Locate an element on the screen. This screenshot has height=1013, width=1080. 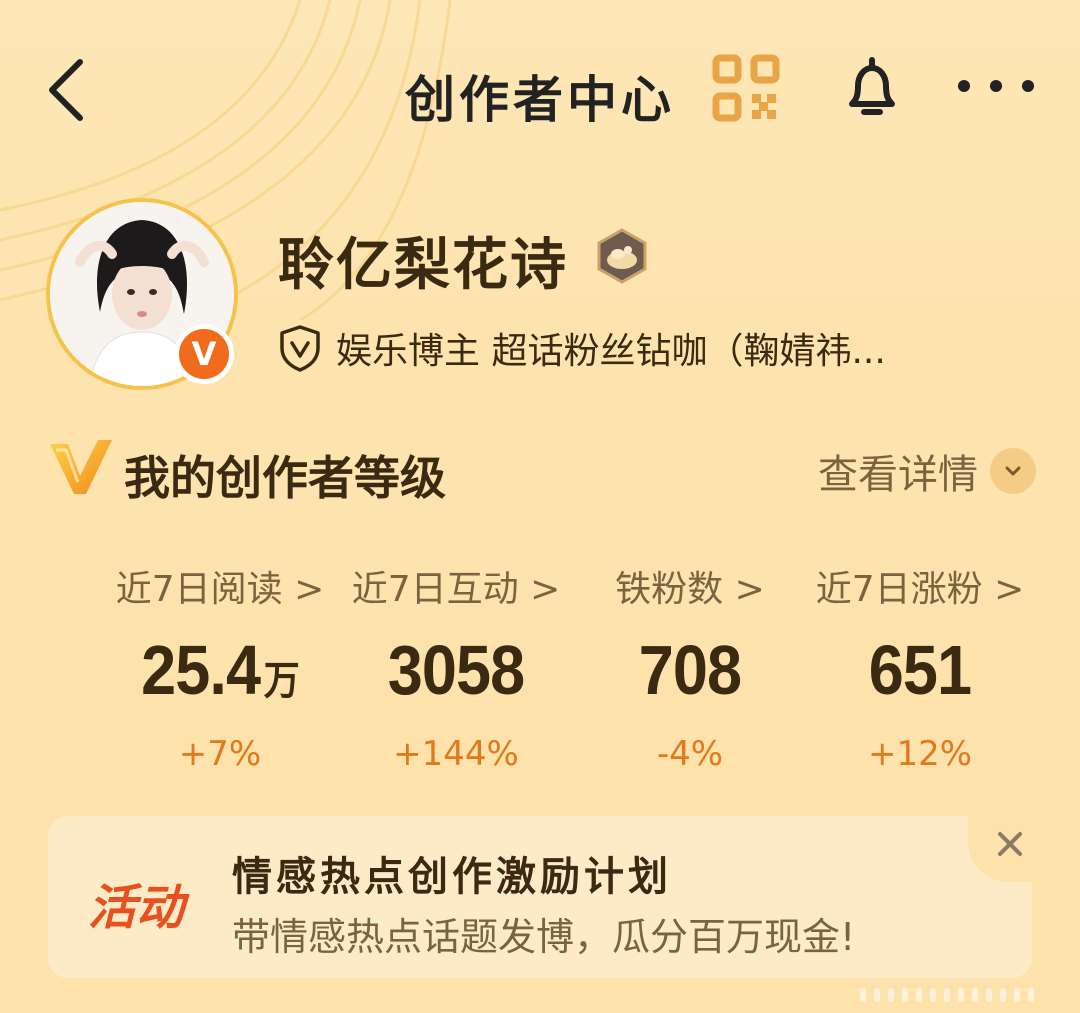
close-button is located at coordinates (1000, 849).